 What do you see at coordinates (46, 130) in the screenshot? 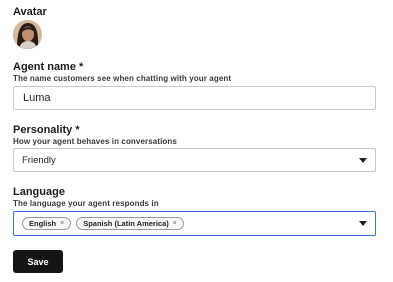
I see `personality-label: Personality *` at bounding box center [46, 130].